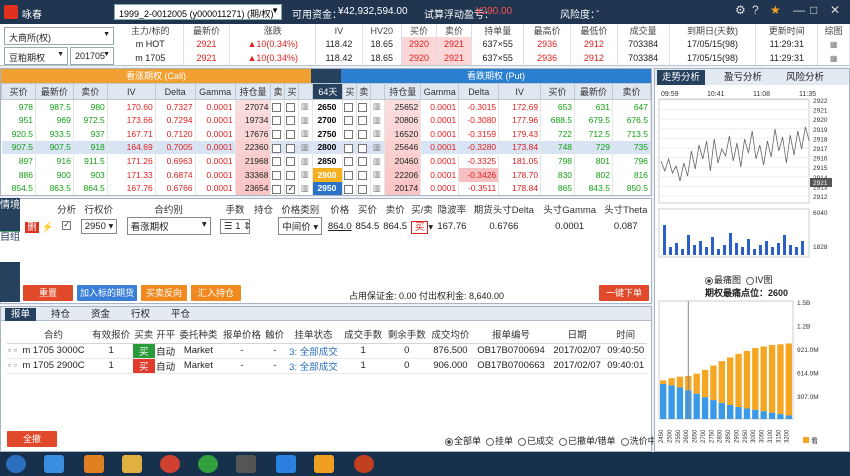 The width and height of the screenshot is (850, 476). What do you see at coordinates (286, 464) in the screenshot?
I see `video-icon` at bounding box center [286, 464].